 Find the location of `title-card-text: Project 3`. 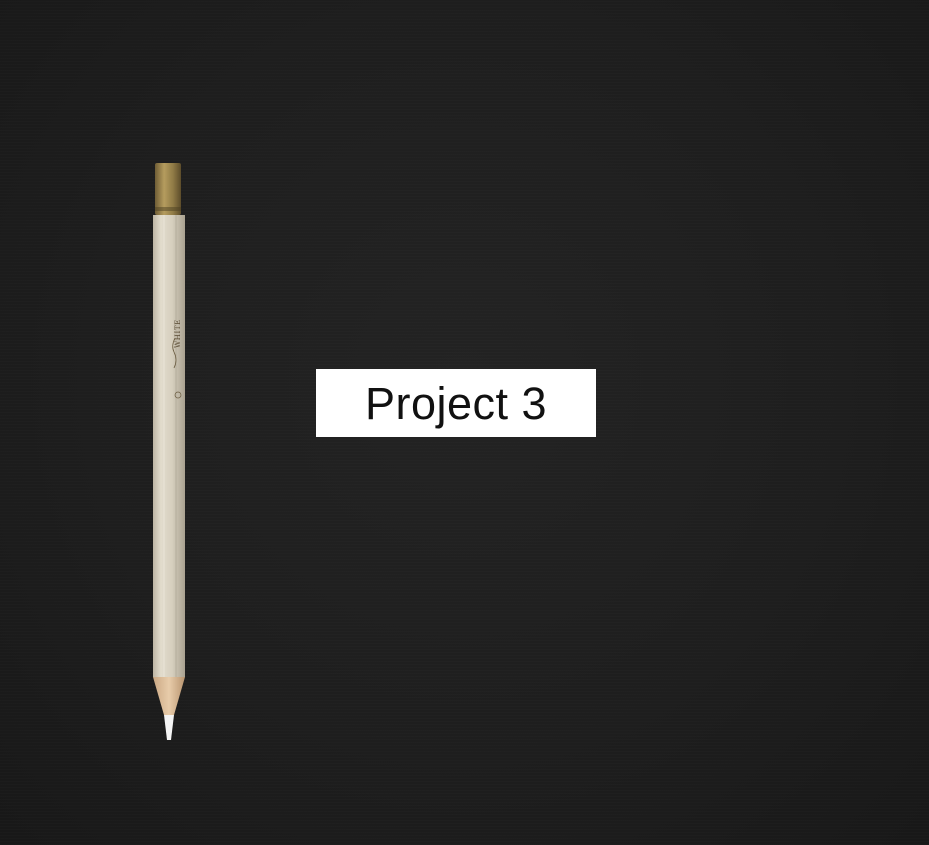

title-card-text: Project 3 is located at coordinates (456, 403).